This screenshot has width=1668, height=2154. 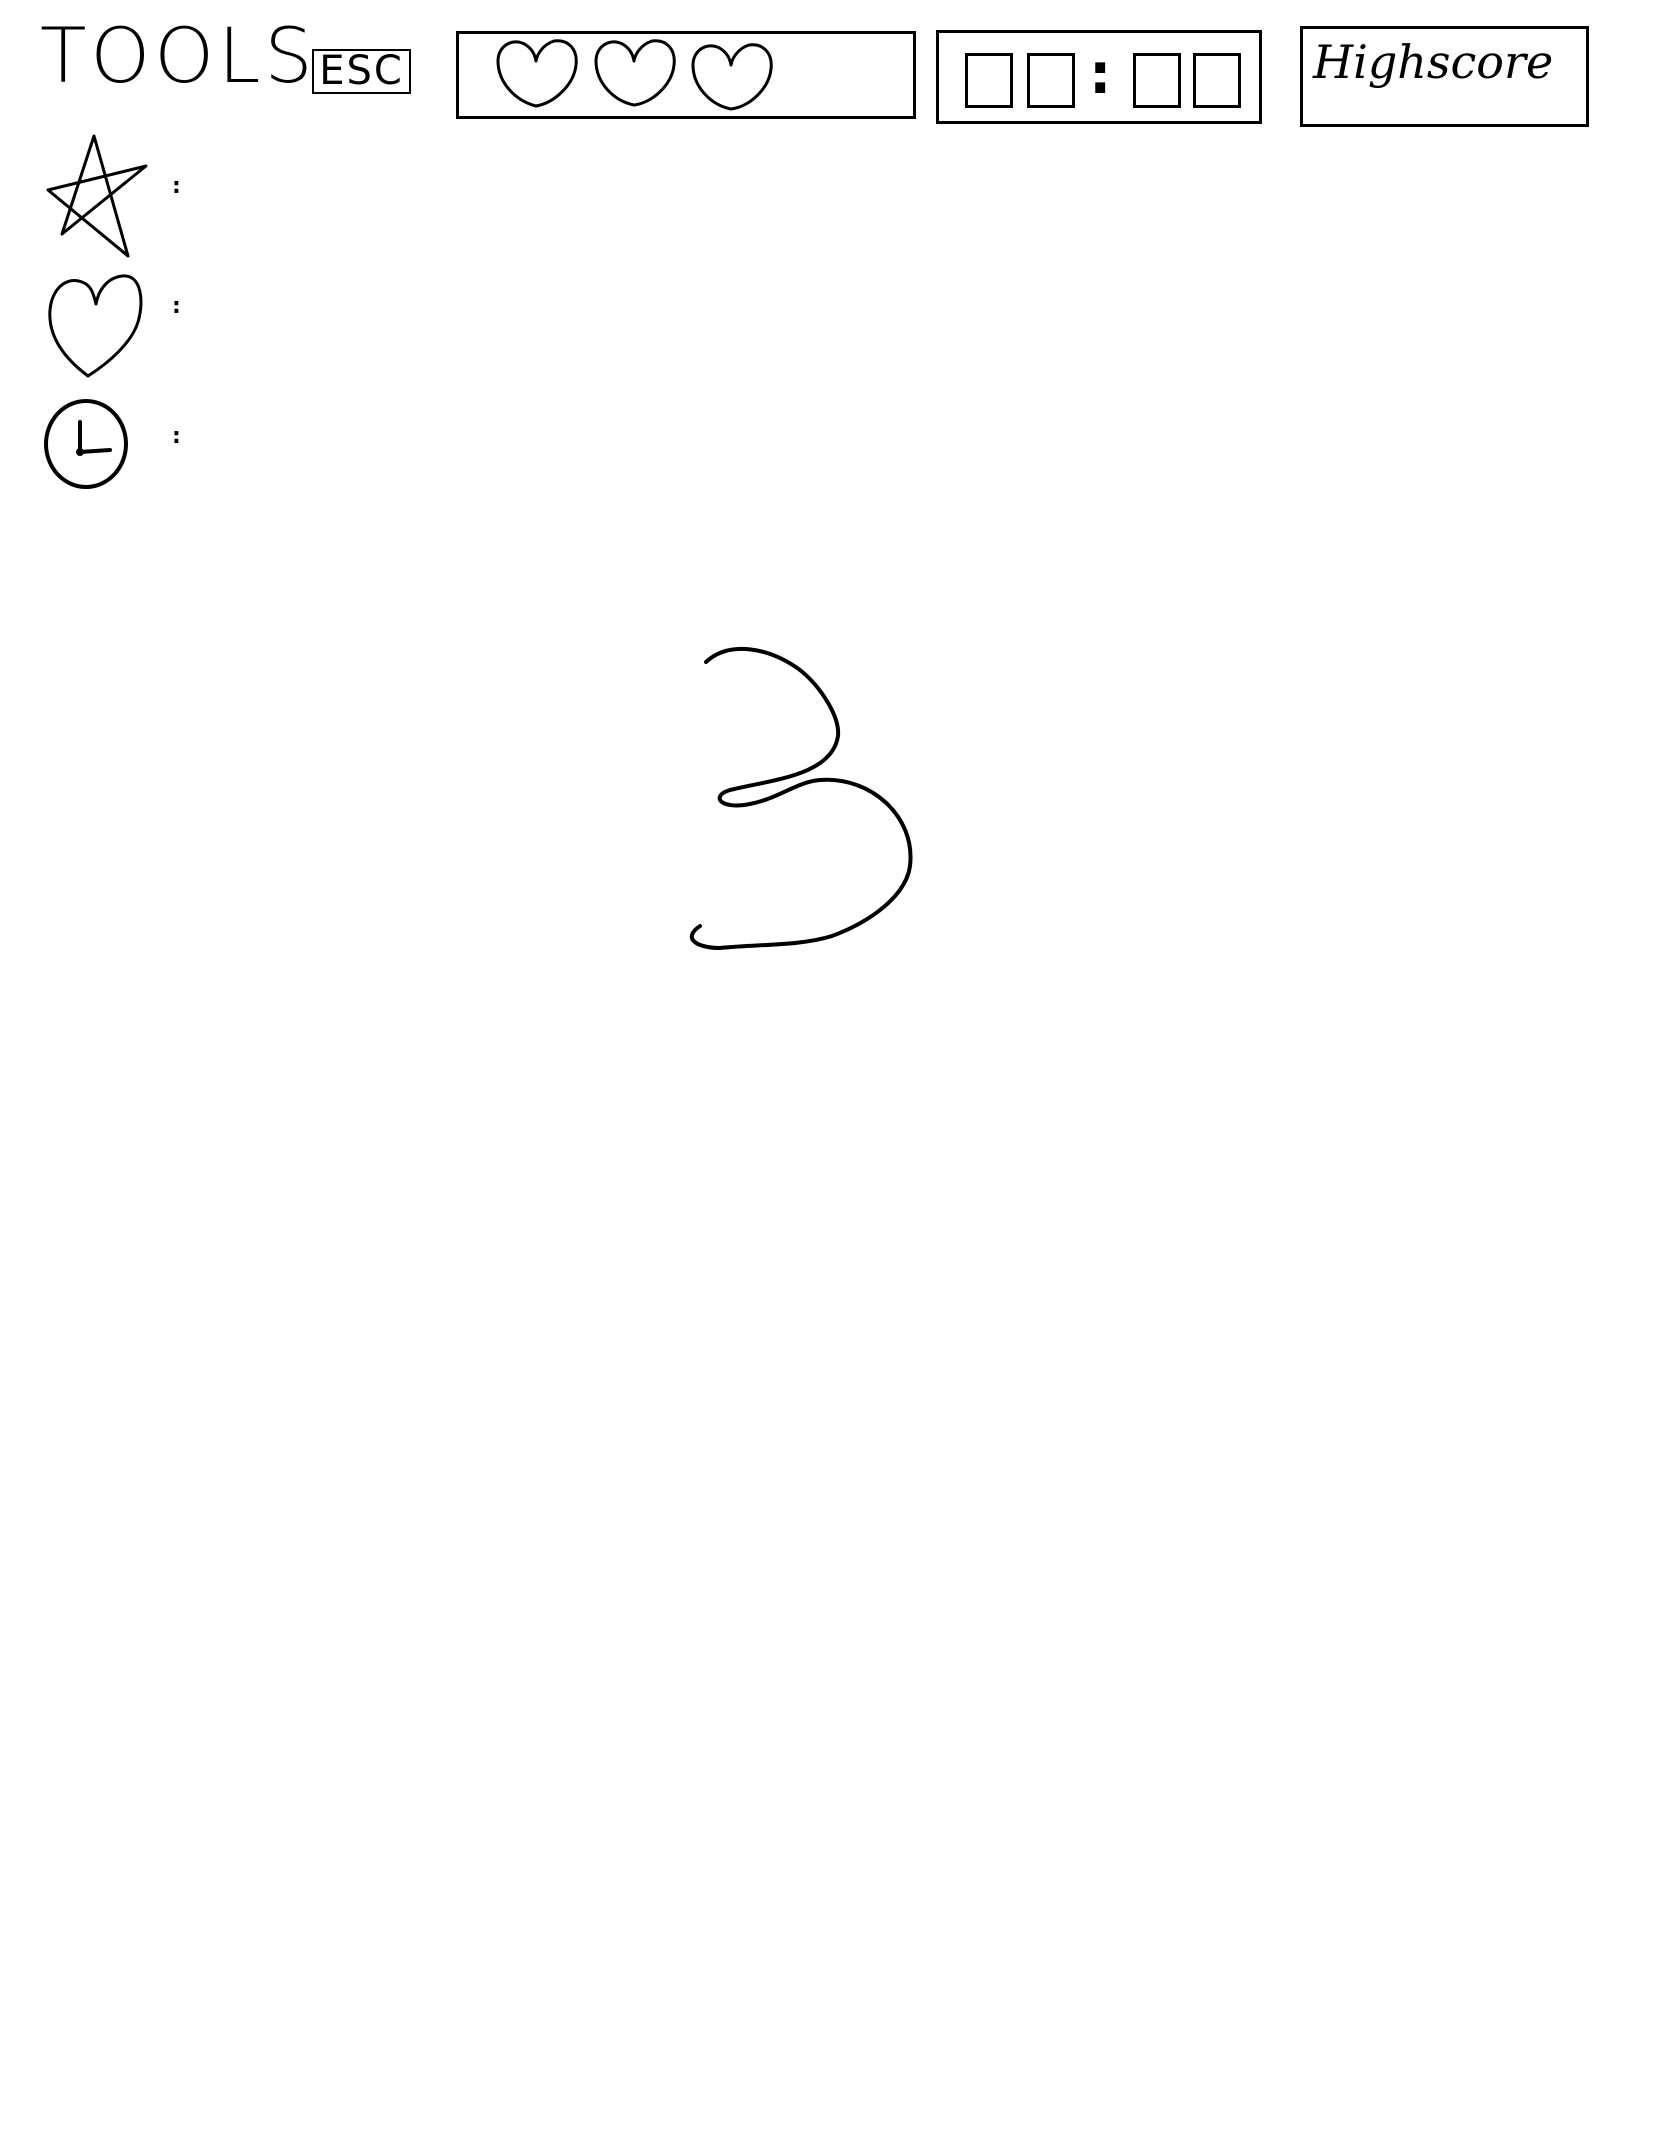 I want to click on countdown-display: 3, so click(x=790, y=800).